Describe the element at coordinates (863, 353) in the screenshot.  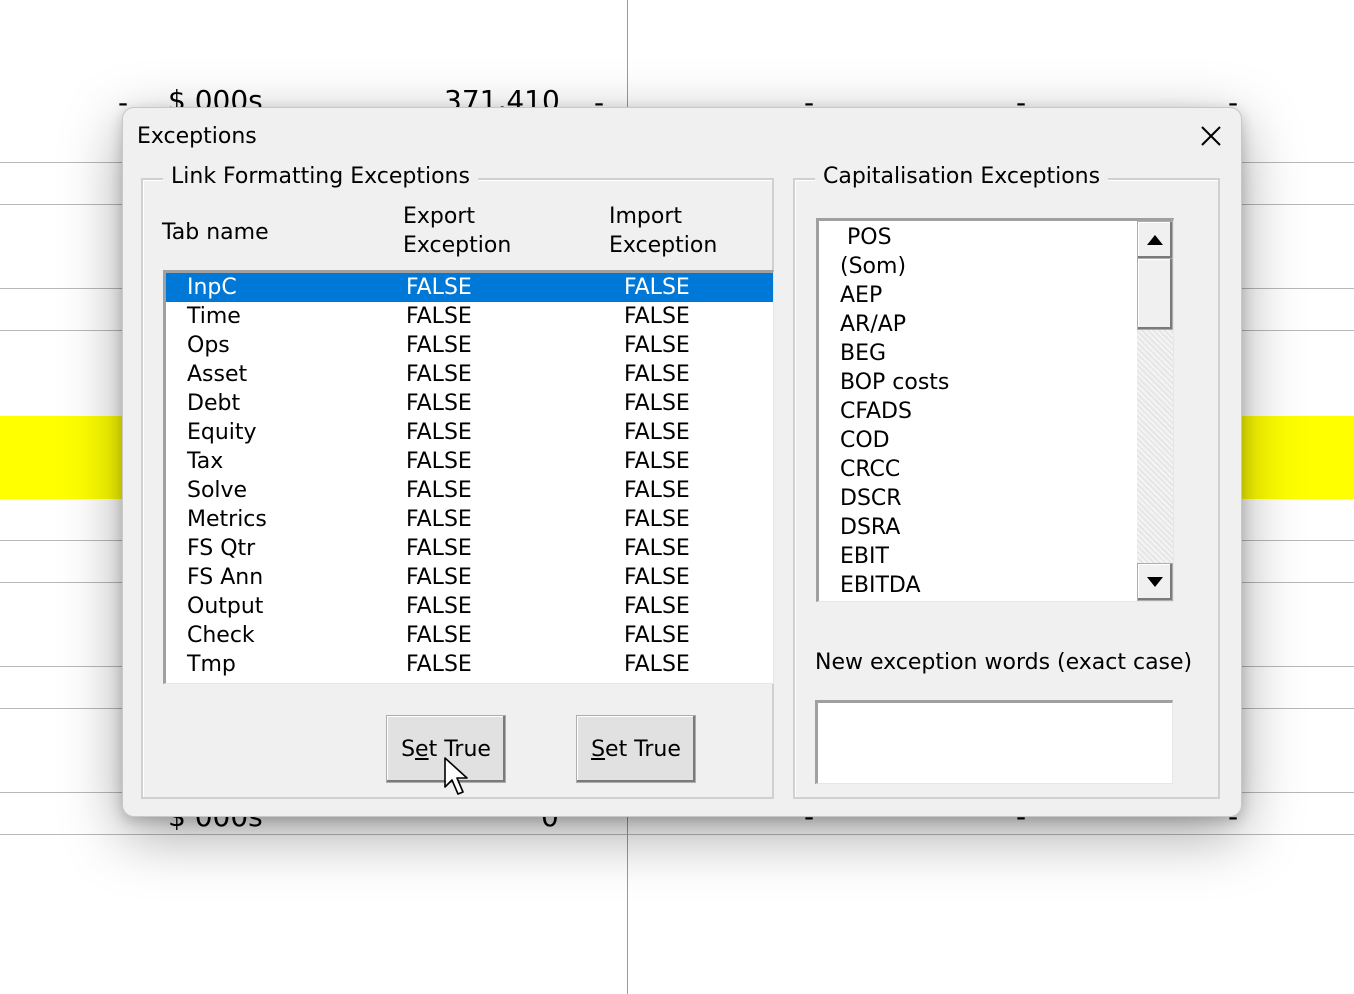
I see `list-item: BEG` at that location.